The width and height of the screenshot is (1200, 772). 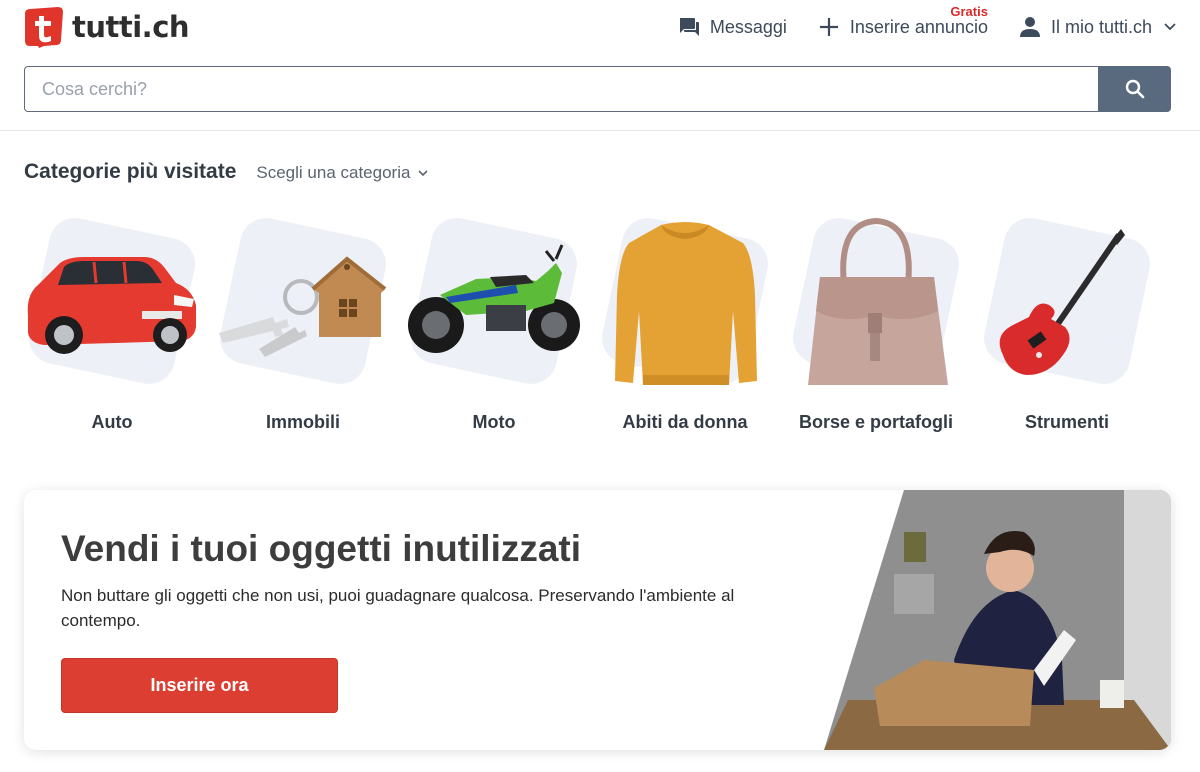 I want to click on post-ad-link: Inserire annuncio Gratis, so click(x=903, y=21).